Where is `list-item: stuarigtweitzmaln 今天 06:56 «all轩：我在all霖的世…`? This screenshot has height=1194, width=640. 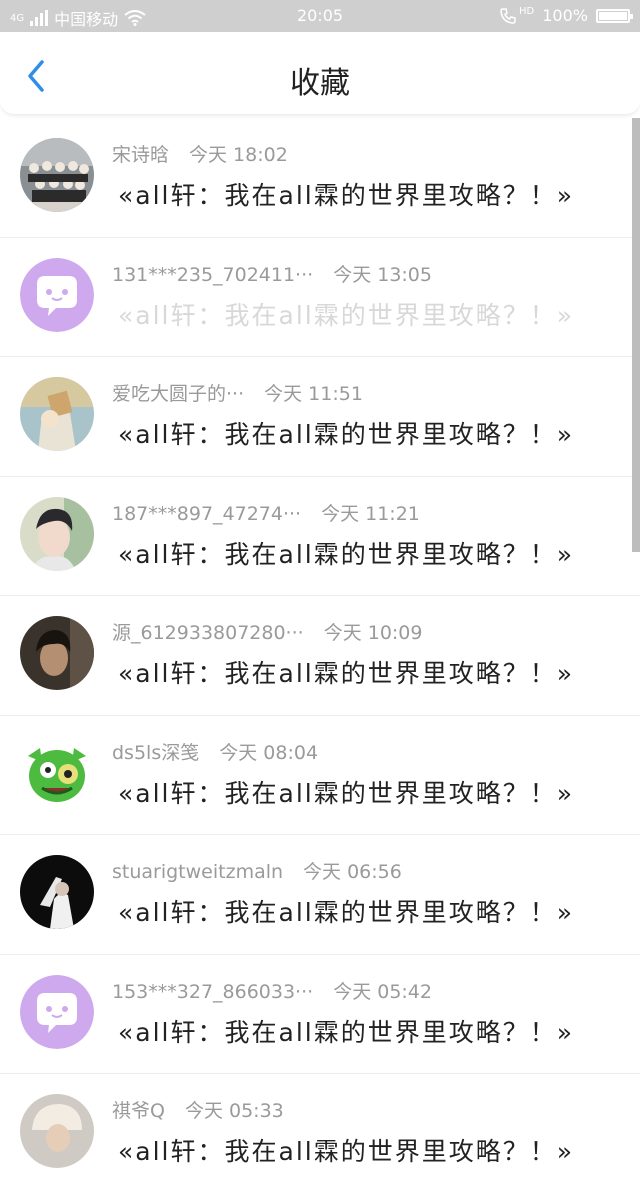 list-item: stuarigtweitzmaln 今天 06:56 «all轩：我在all霖的世… is located at coordinates (320, 895).